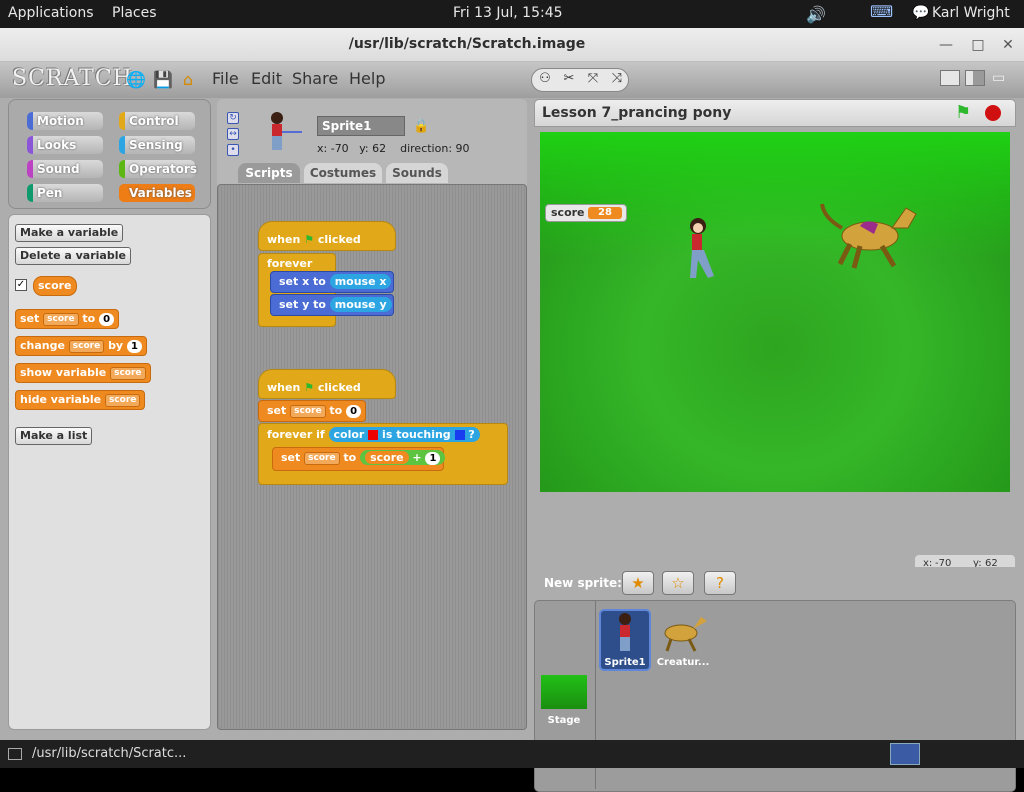  What do you see at coordinates (286, 131) in the screenshot?
I see `sprite-thumbnail` at bounding box center [286, 131].